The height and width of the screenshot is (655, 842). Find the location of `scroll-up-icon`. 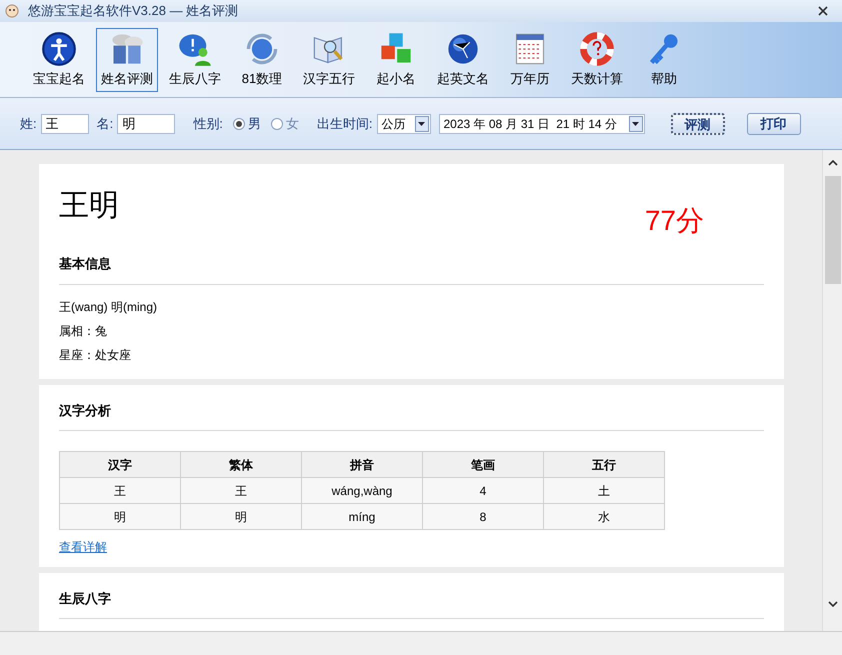

scroll-up-icon is located at coordinates (833, 163).